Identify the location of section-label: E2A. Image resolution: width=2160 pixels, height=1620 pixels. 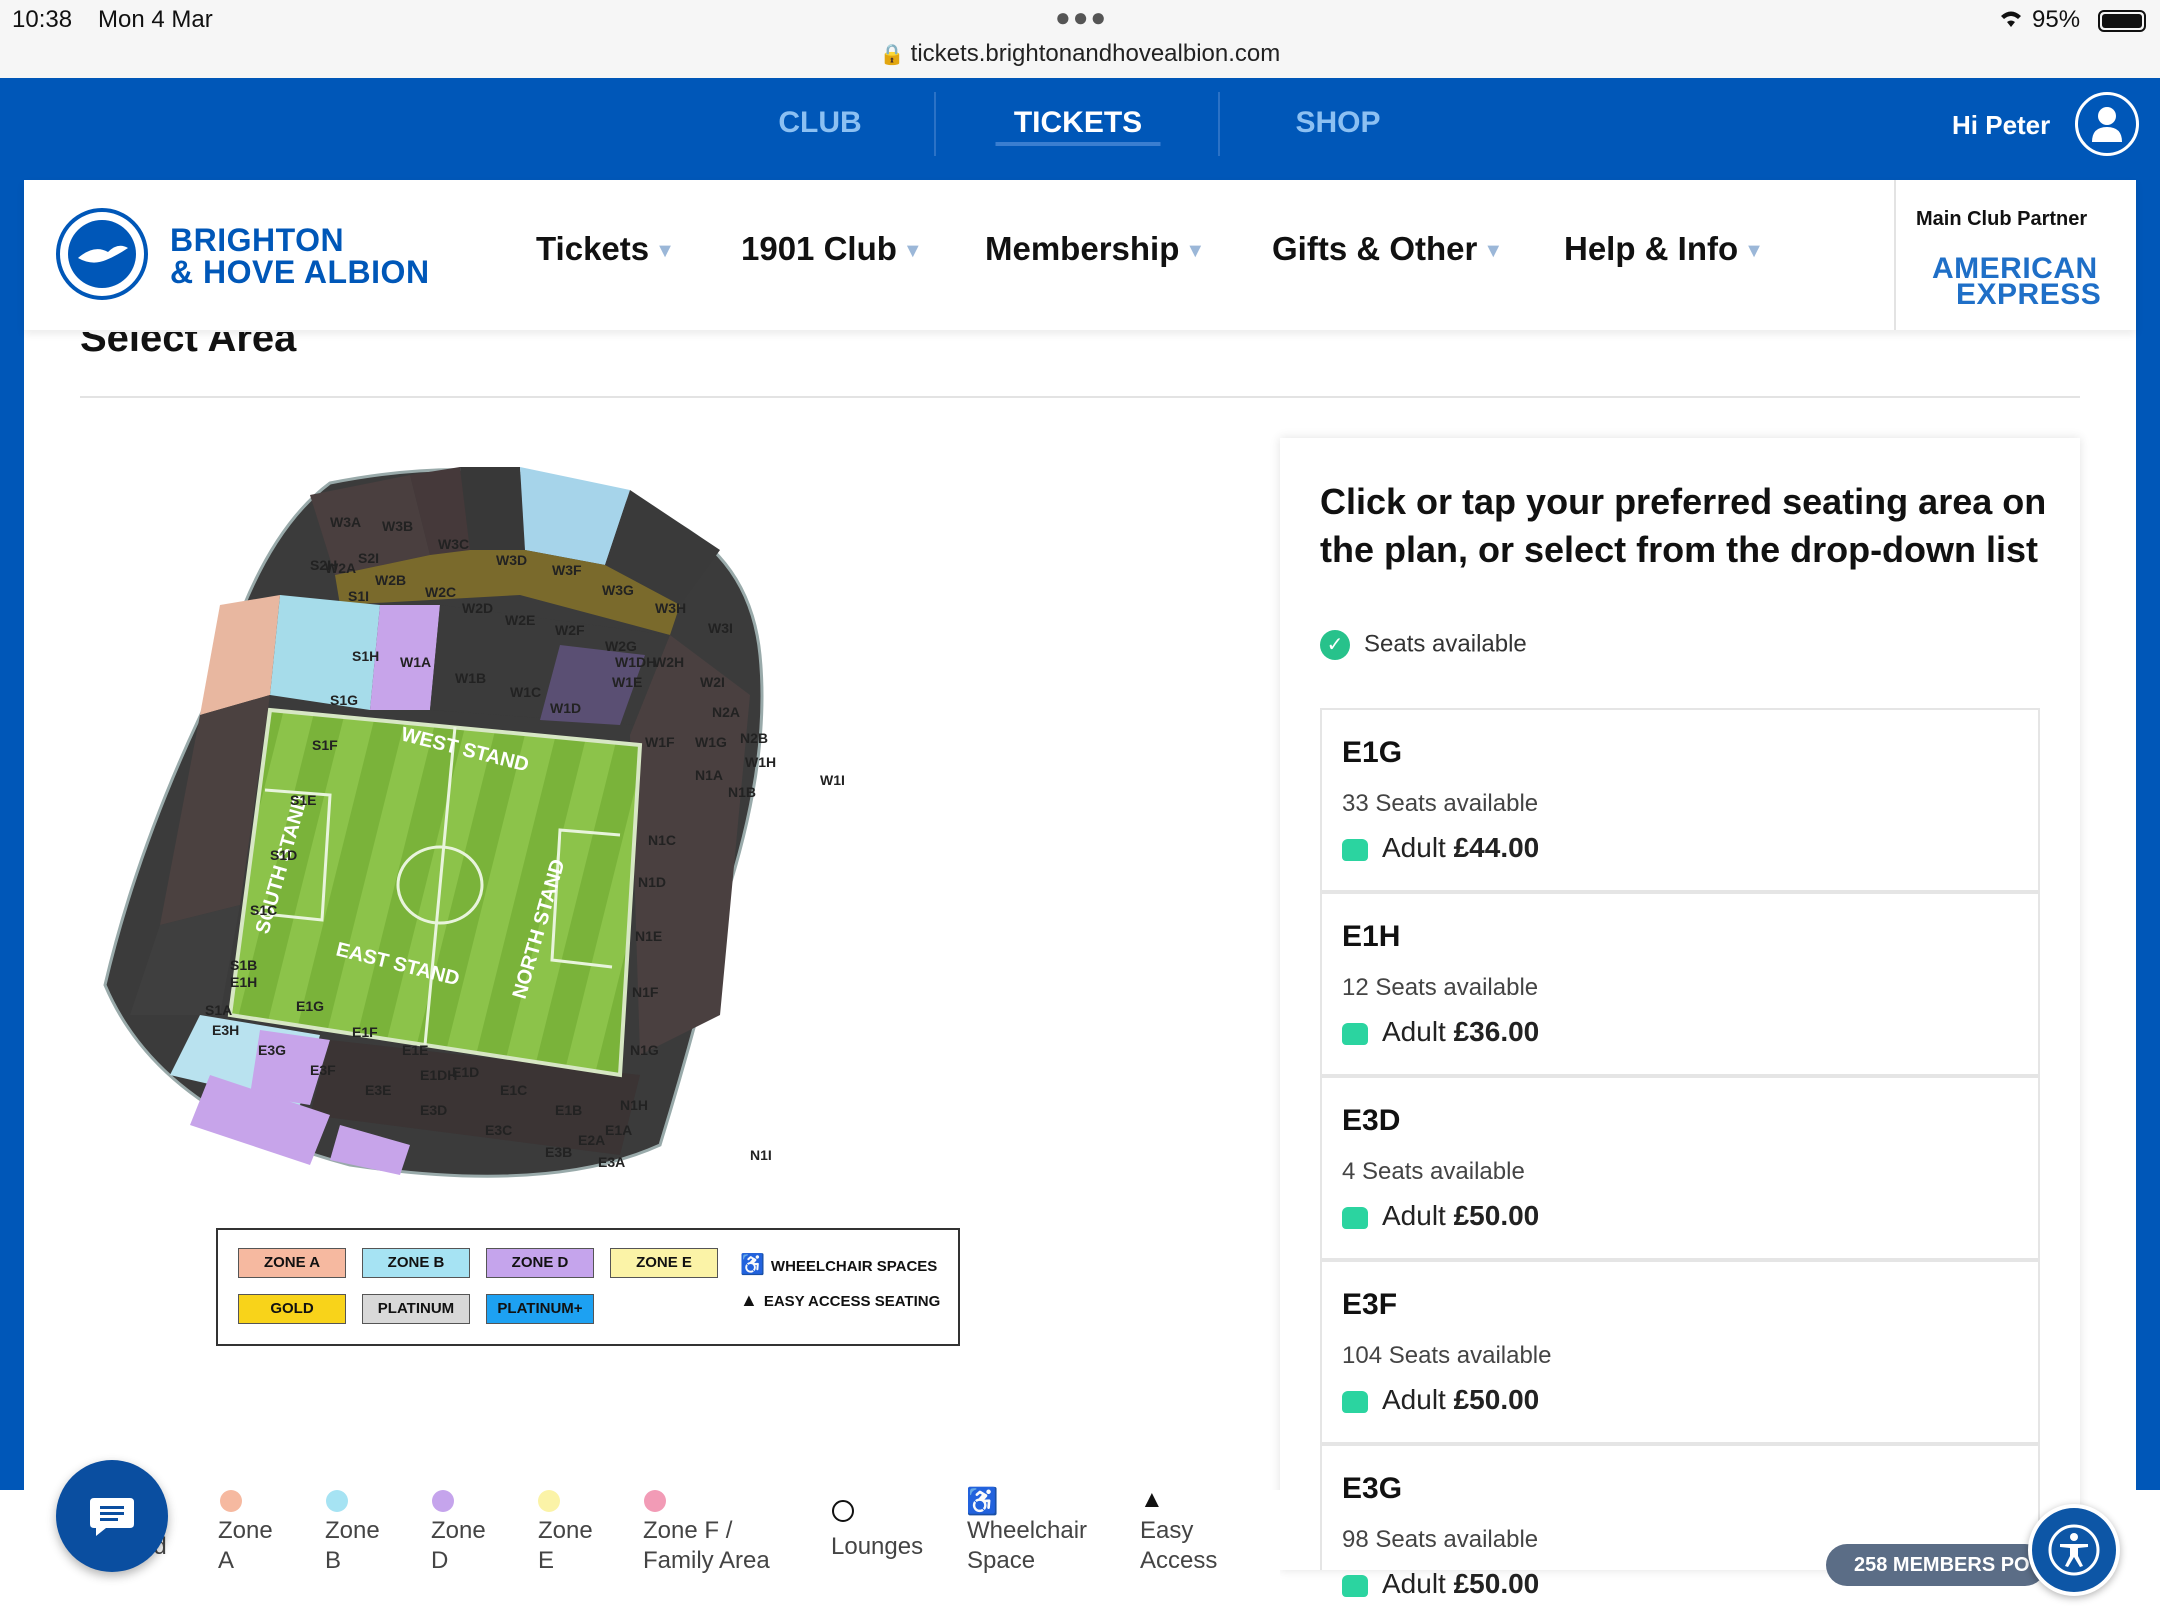
(591, 1140).